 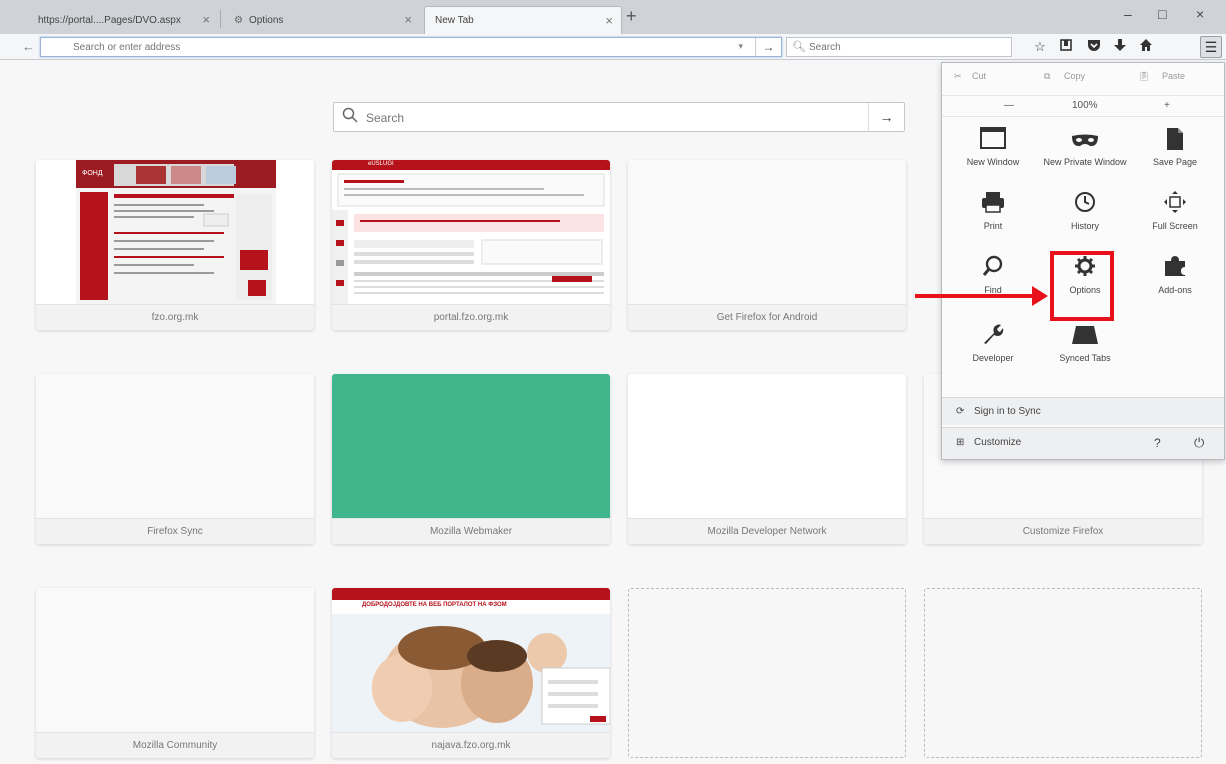 I want to click on back-button: ←, so click(x=28, y=46).